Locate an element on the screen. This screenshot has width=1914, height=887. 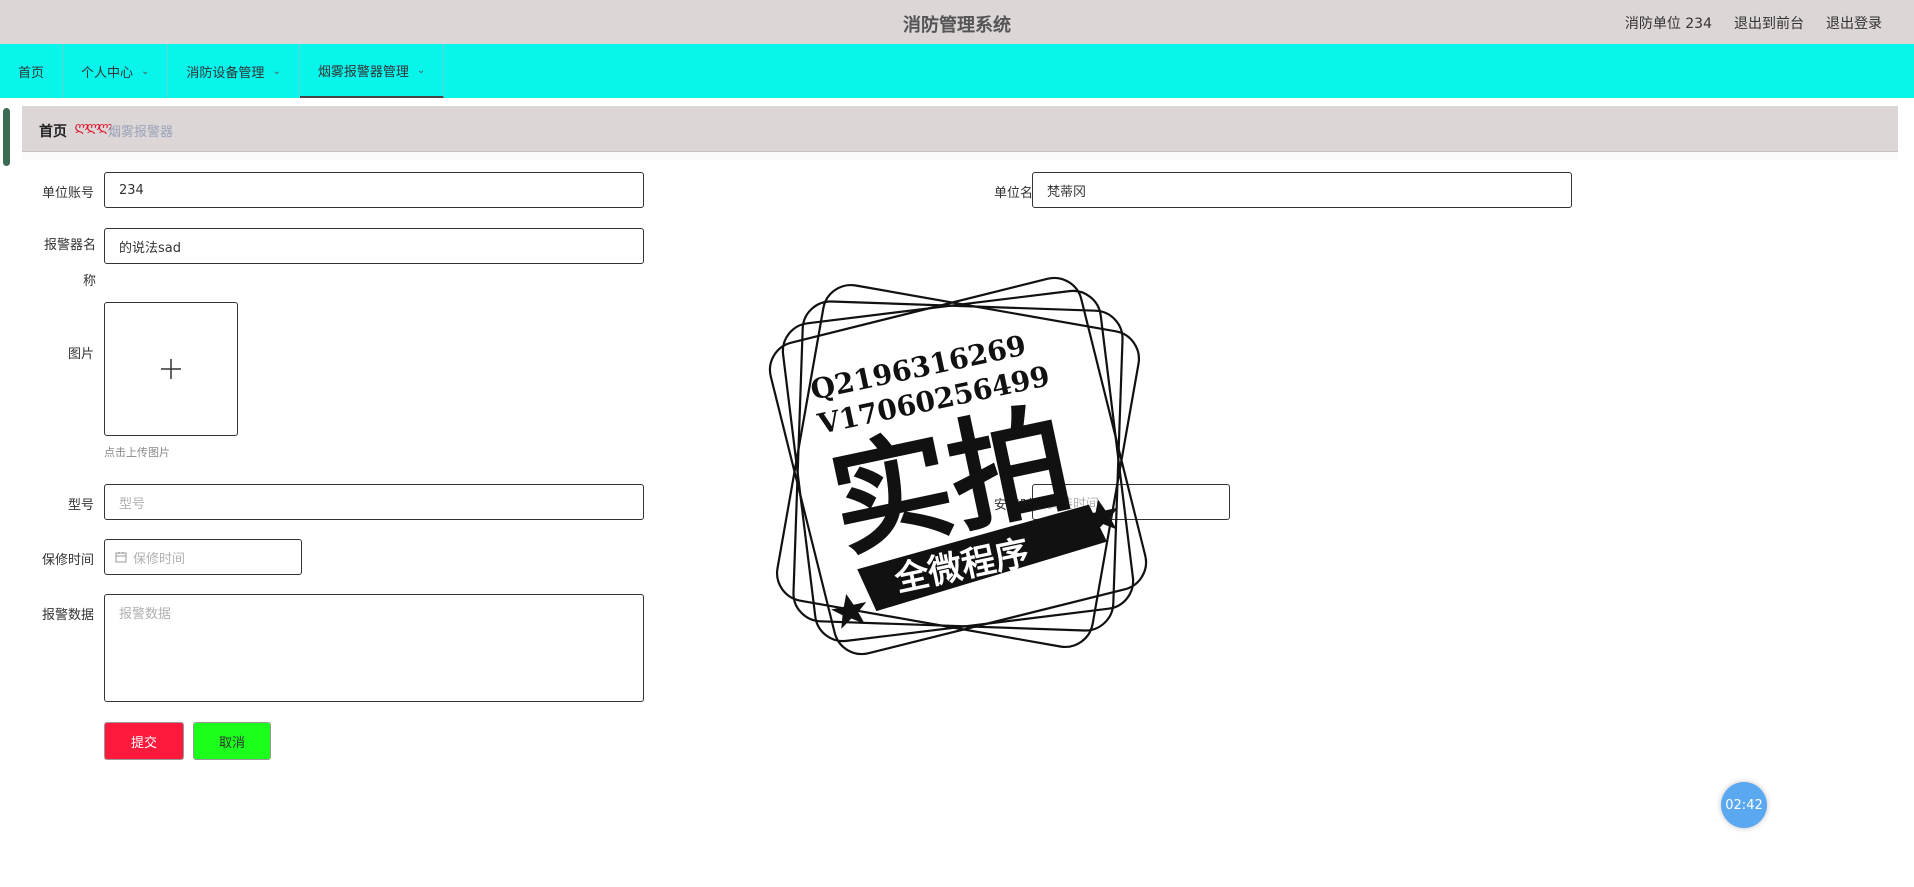
alarm-data-label: 报警数据 is located at coordinates (67, 615).